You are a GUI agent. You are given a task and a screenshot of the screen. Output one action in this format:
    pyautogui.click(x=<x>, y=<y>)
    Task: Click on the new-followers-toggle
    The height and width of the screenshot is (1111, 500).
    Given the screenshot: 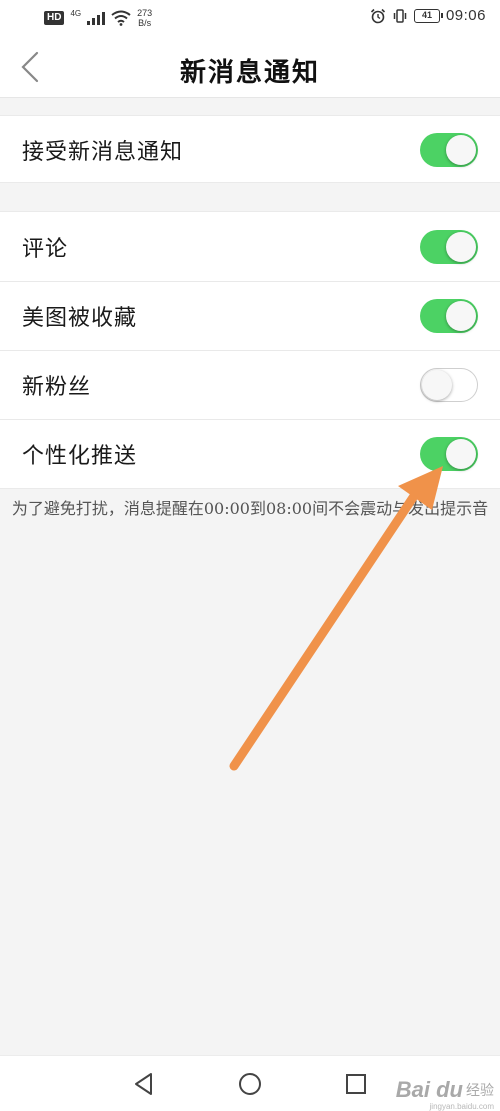 What is the action you would take?
    pyautogui.click(x=449, y=385)
    